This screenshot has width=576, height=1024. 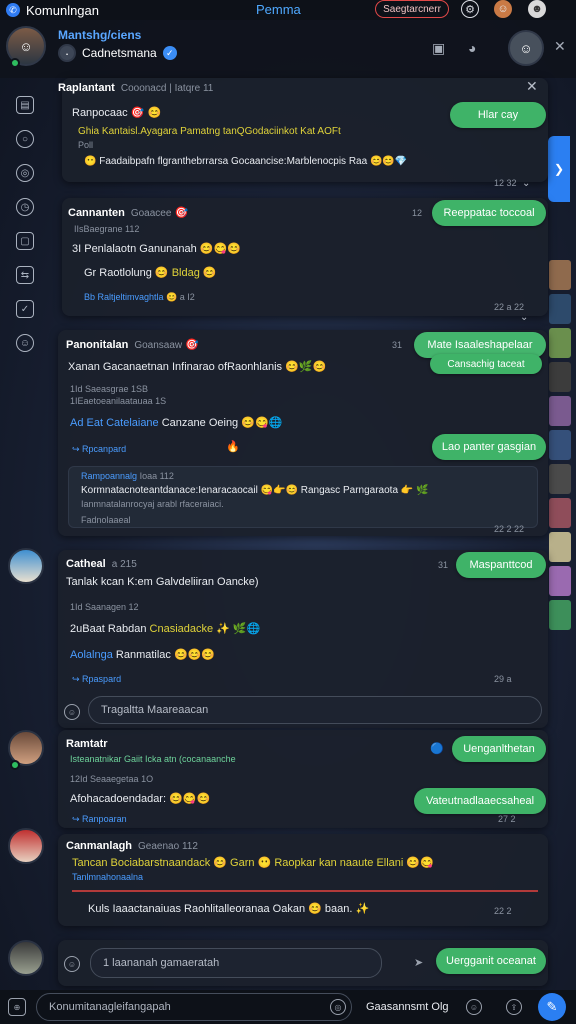 What do you see at coordinates (338, 1007) in the screenshot?
I see `mic-icon: ◎` at bounding box center [338, 1007].